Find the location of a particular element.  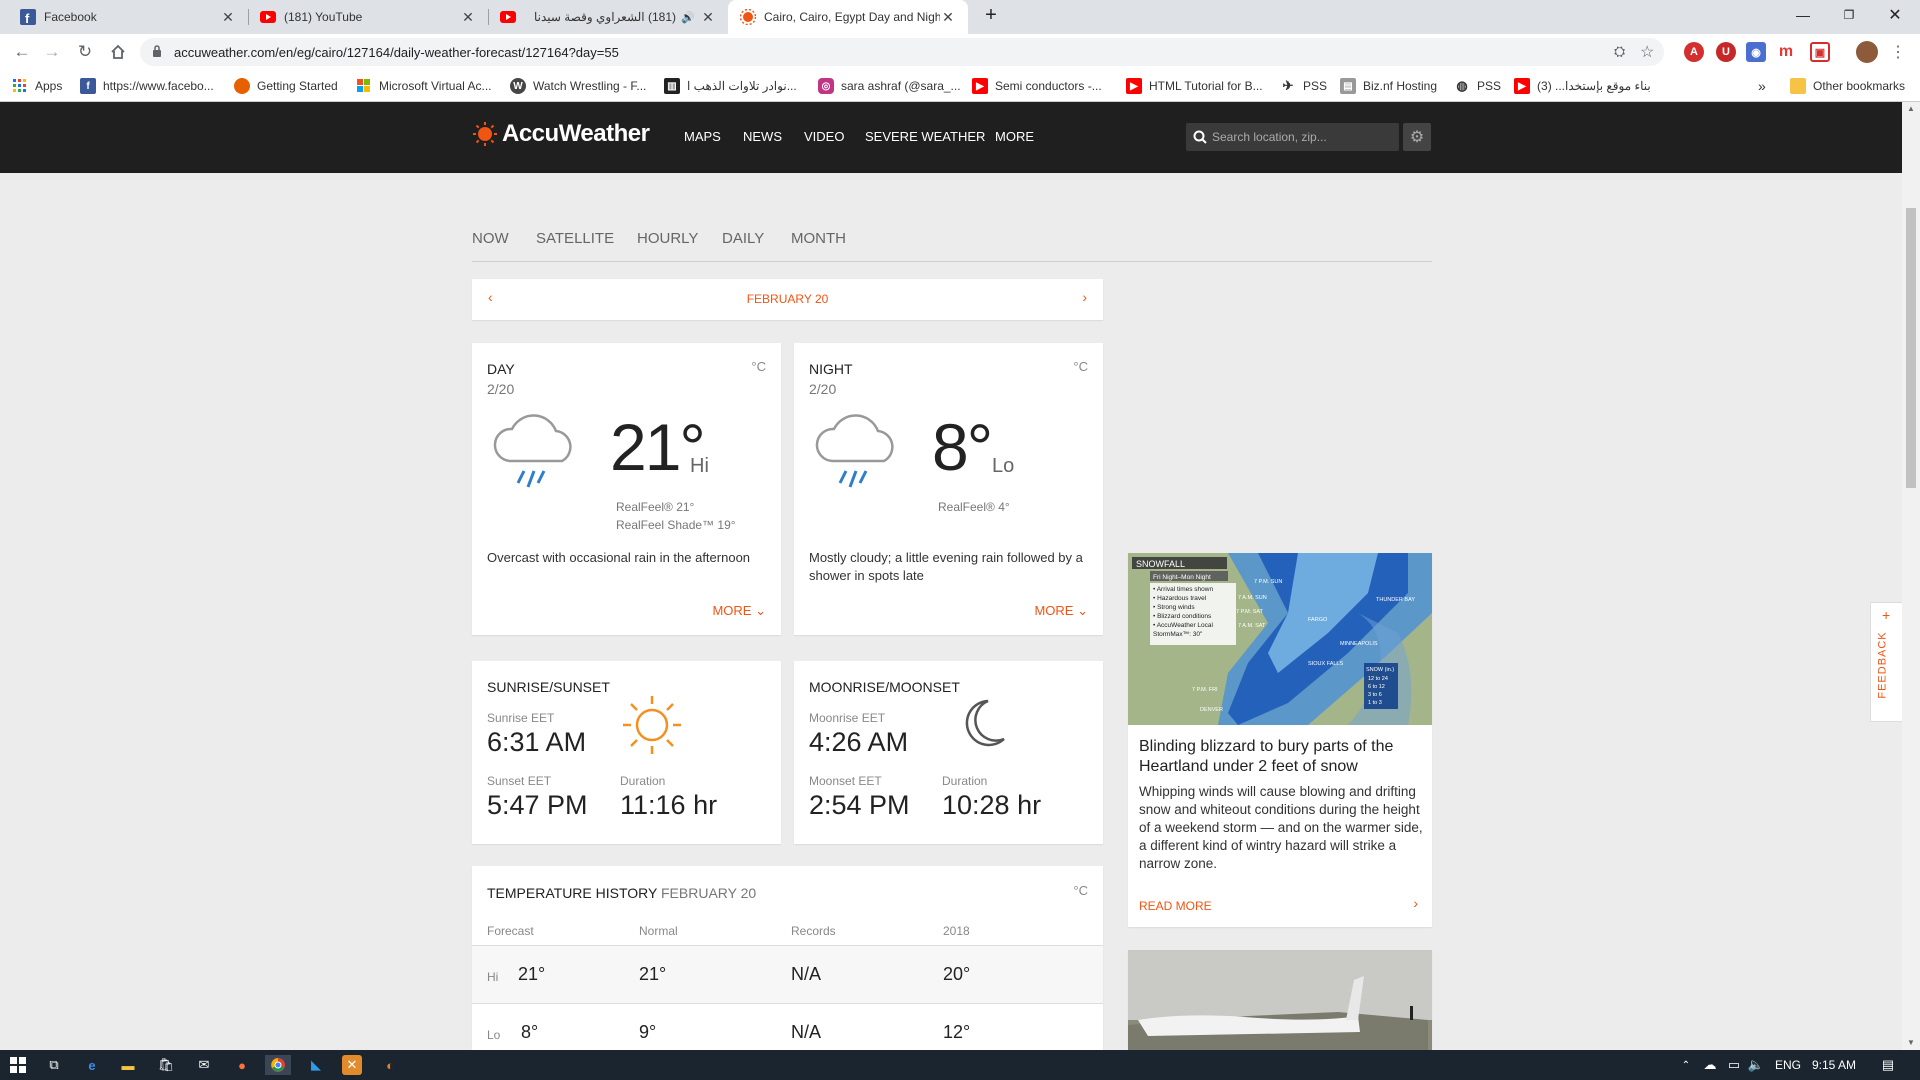

store-icon: 🛍 is located at coordinates (166, 1065).